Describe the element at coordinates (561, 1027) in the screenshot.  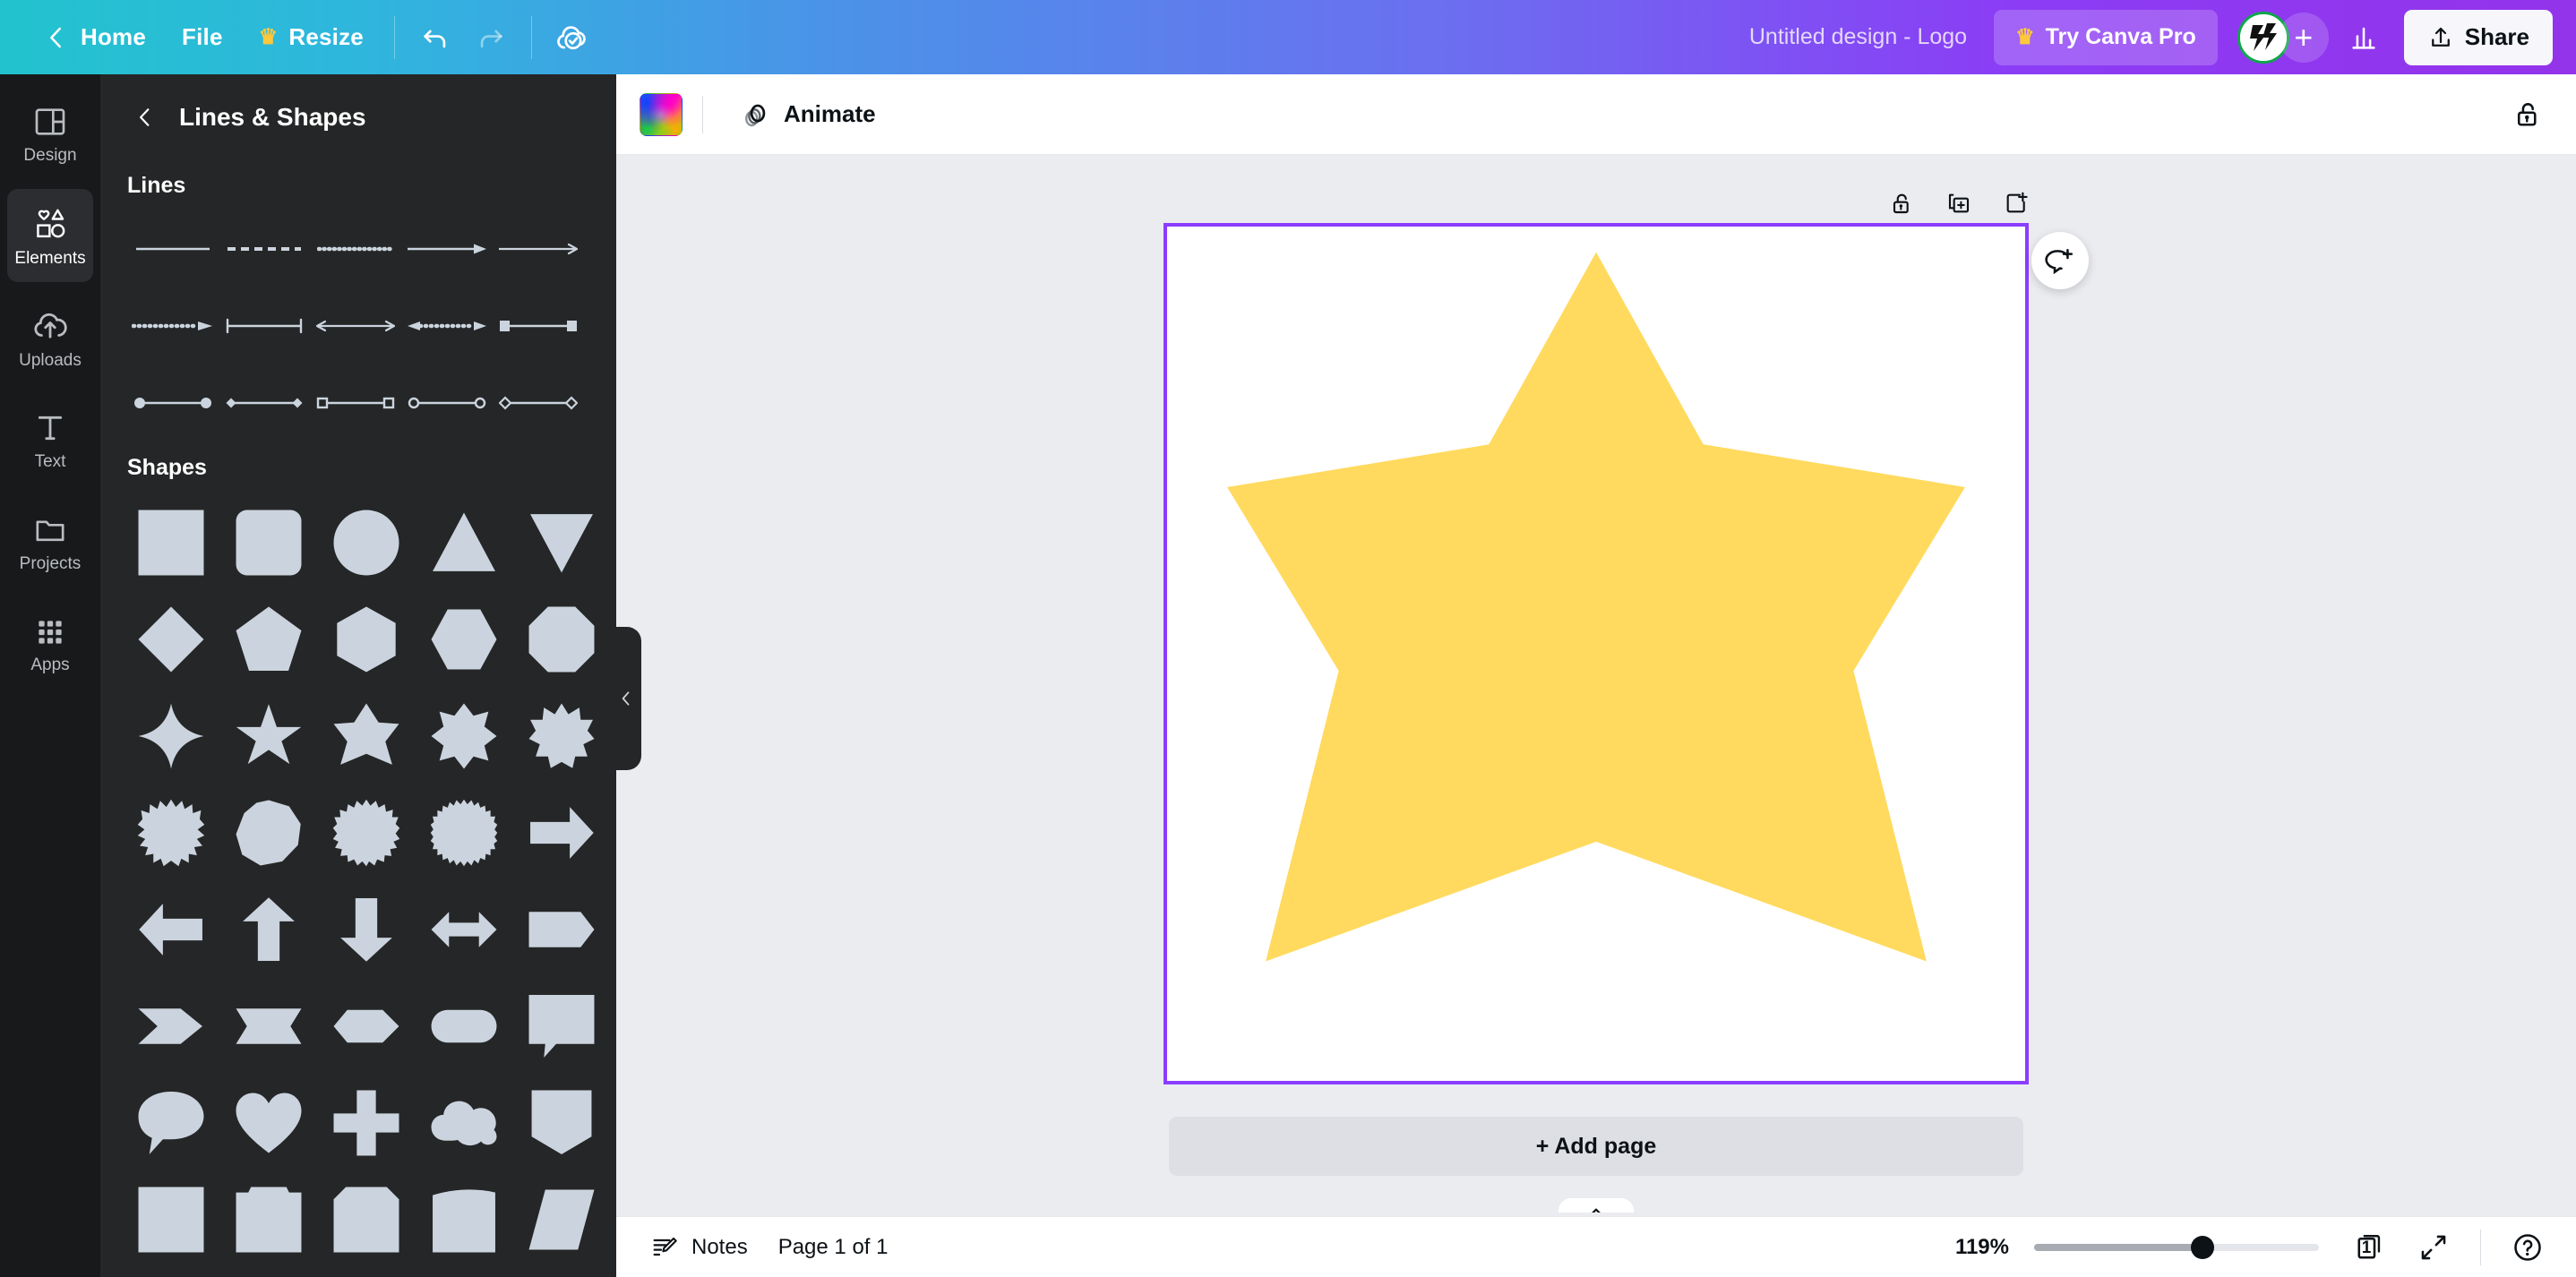
I see `shape-speech-square` at that location.